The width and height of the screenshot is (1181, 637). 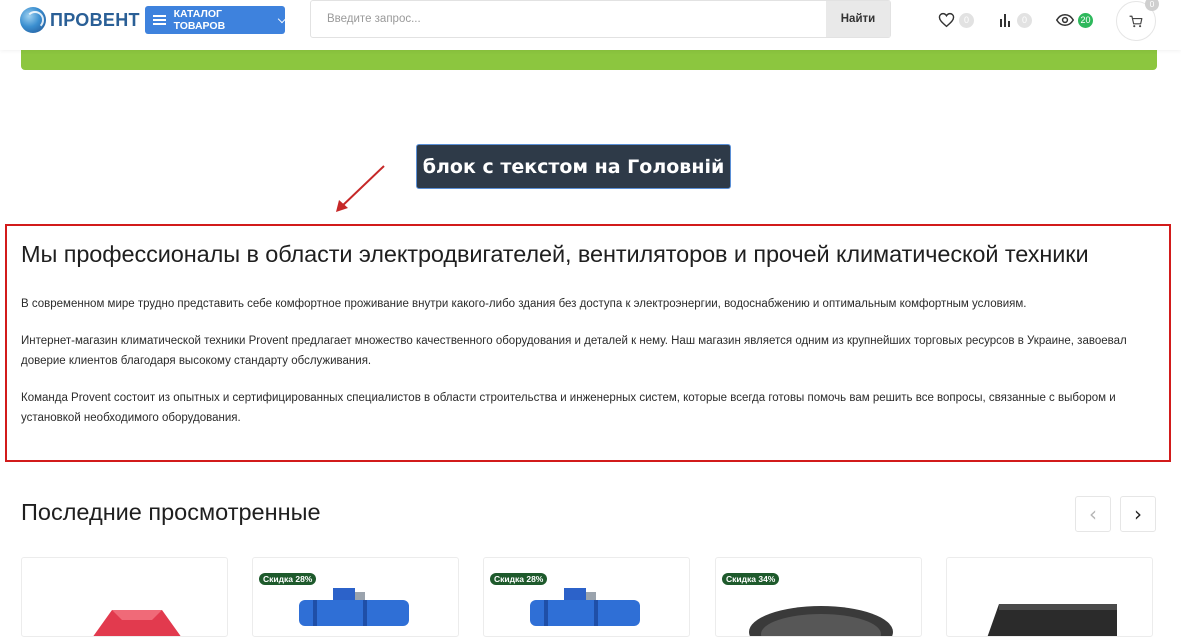 What do you see at coordinates (966, 20) in the screenshot?
I see `wishlist-count: 0` at bounding box center [966, 20].